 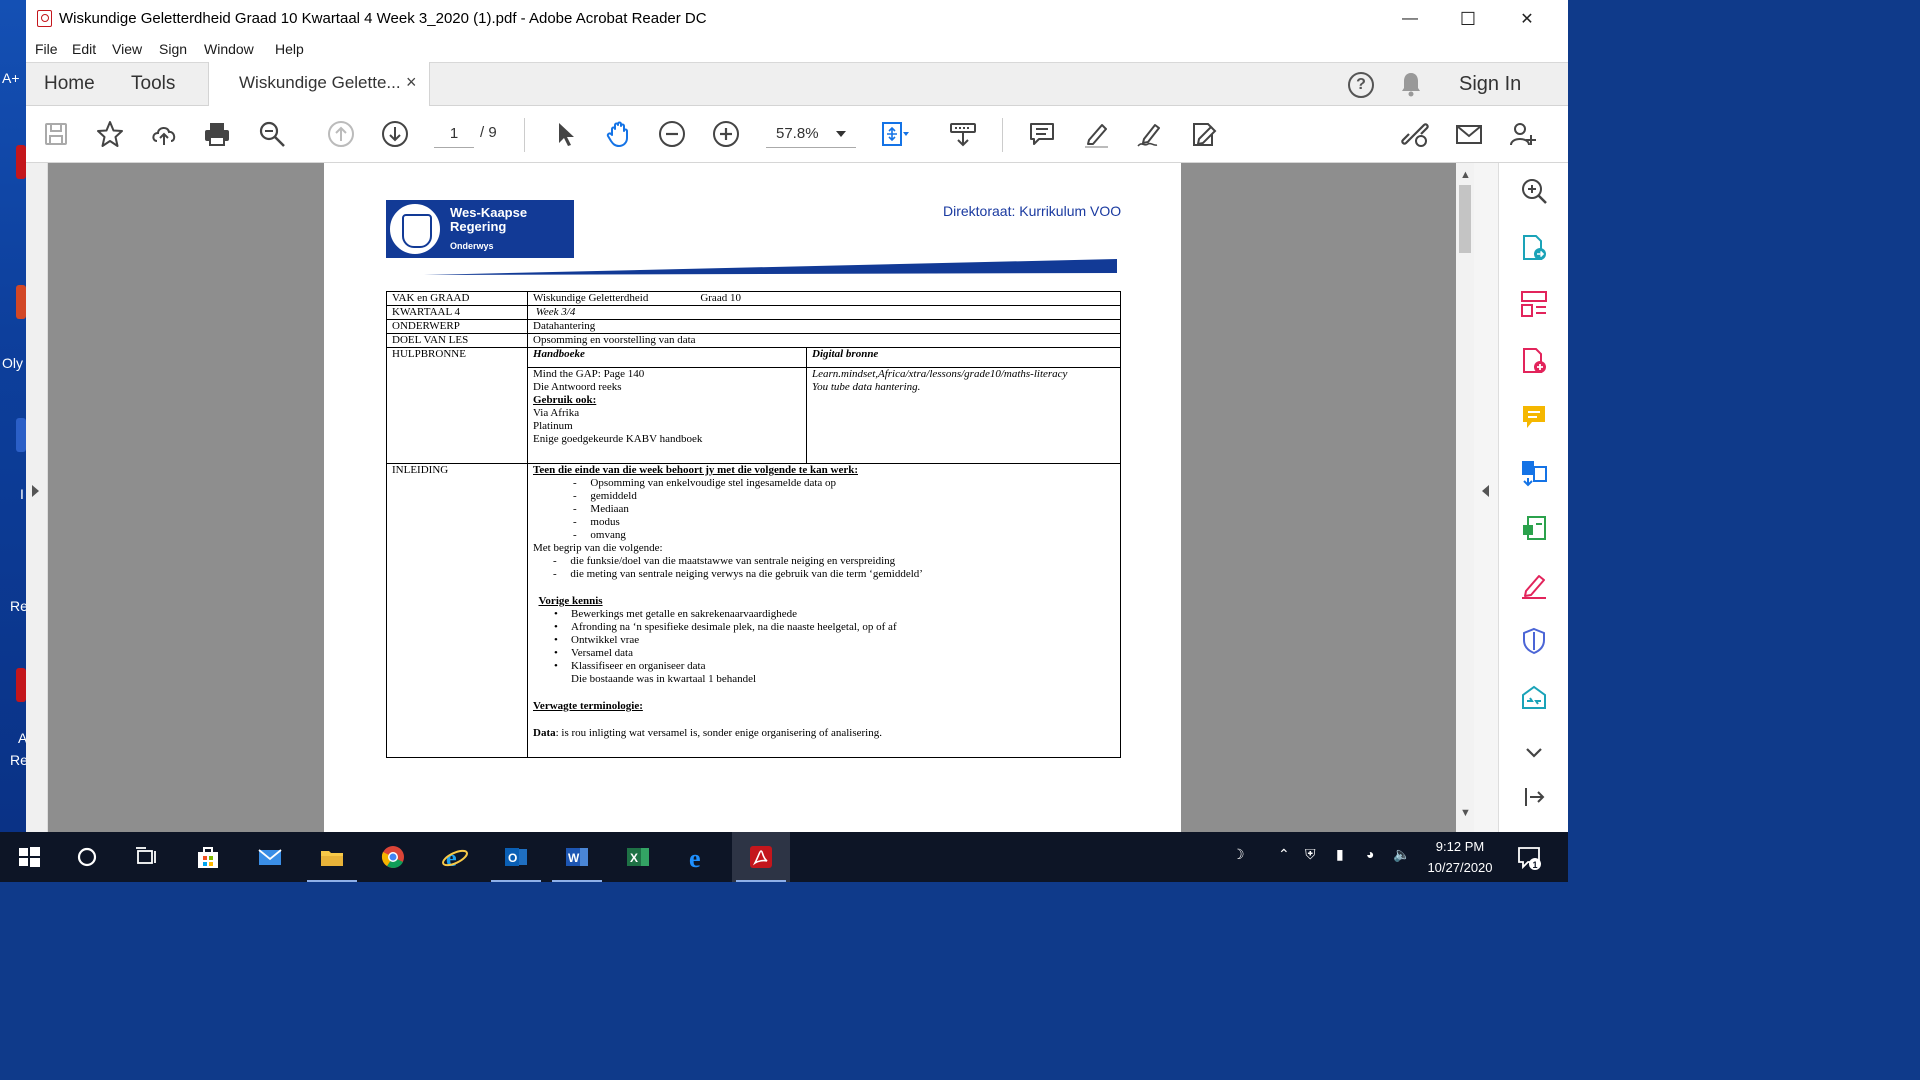 What do you see at coordinates (1523, 134) in the screenshot?
I see `add-user-icon` at bounding box center [1523, 134].